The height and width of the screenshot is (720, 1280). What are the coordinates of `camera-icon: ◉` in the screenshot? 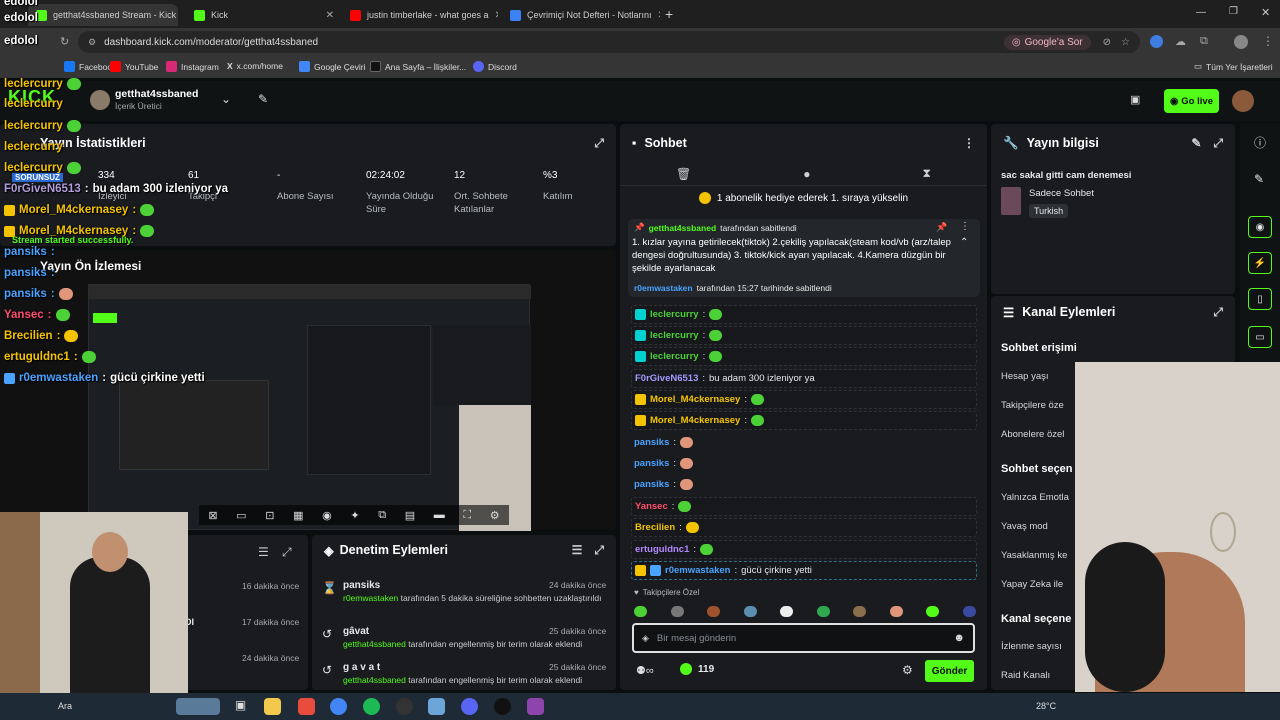 It's located at (1260, 227).